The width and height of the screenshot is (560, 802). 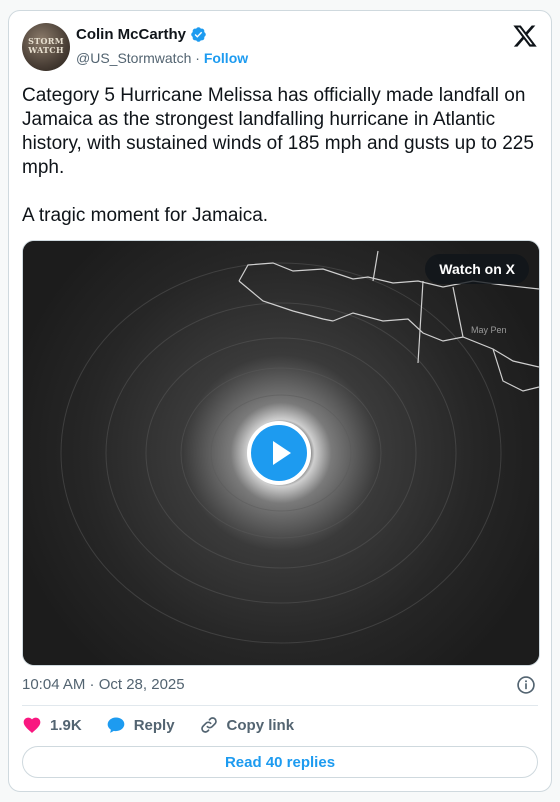 I want to click on reply-button: Reply, so click(x=140, y=725).